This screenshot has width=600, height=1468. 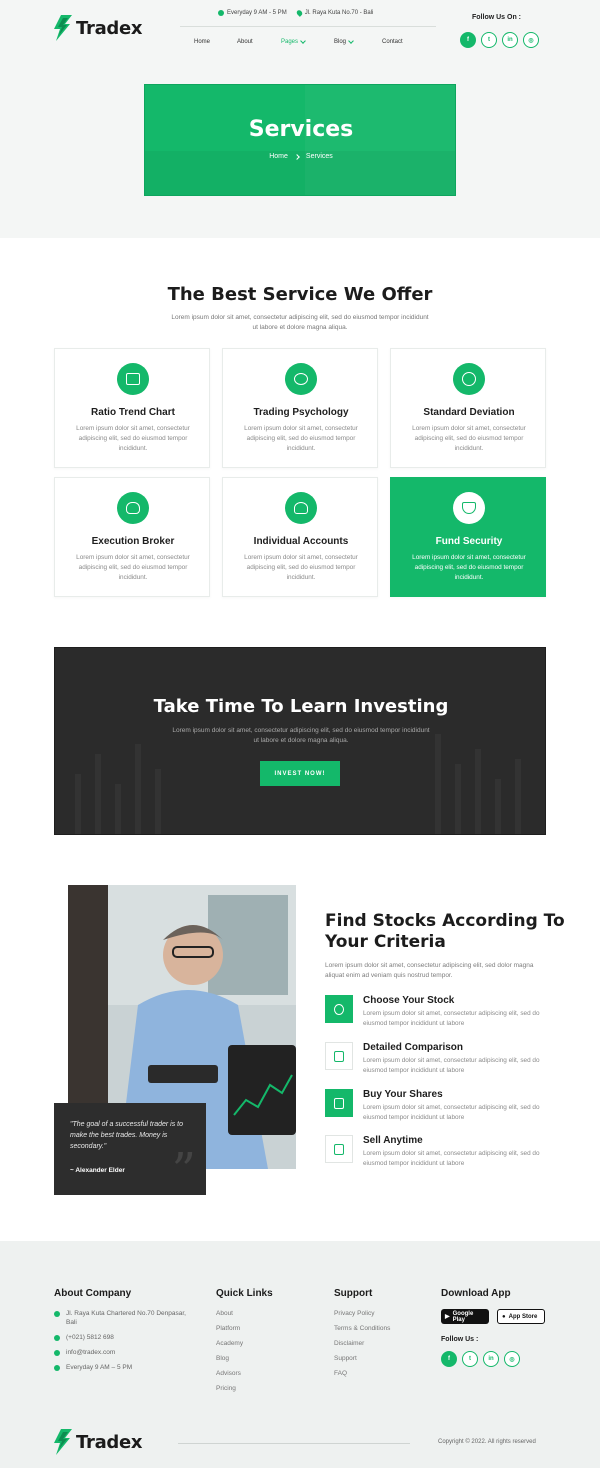 What do you see at coordinates (97, 1170) in the screenshot?
I see `quote-author: ~ Alexander Elder` at bounding box center [97, 1170].